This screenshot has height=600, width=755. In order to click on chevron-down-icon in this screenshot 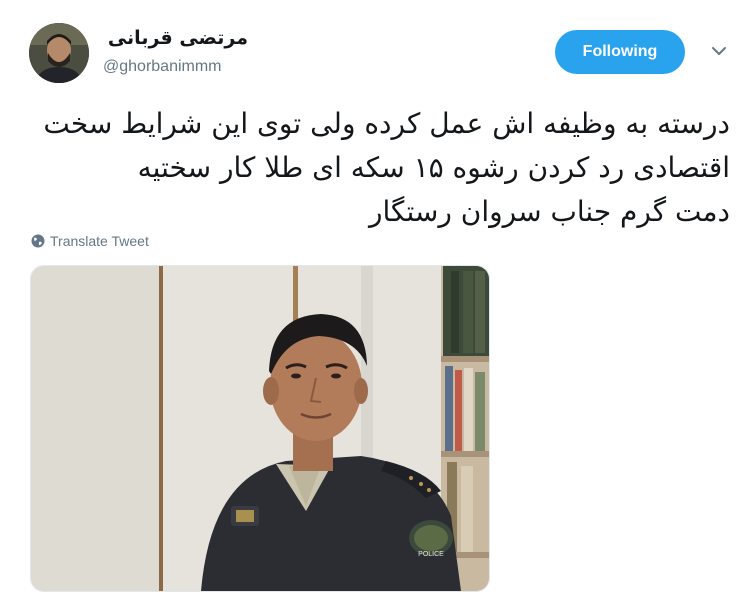, I will do `click(719, 51)`.